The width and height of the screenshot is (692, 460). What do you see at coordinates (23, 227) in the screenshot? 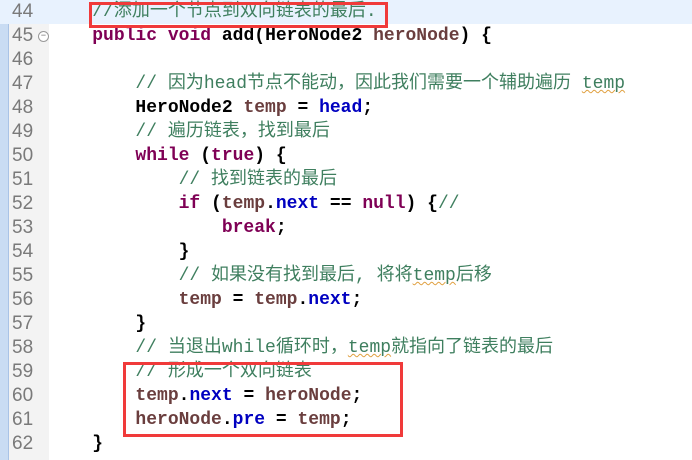
I see `line-number: 53` at bounding box center [23, 227].